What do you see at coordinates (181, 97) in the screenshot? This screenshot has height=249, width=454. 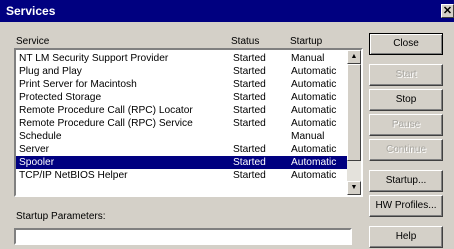 I see `service-row: Protected Storage Started Automatic` at bounding box center [181, 97].